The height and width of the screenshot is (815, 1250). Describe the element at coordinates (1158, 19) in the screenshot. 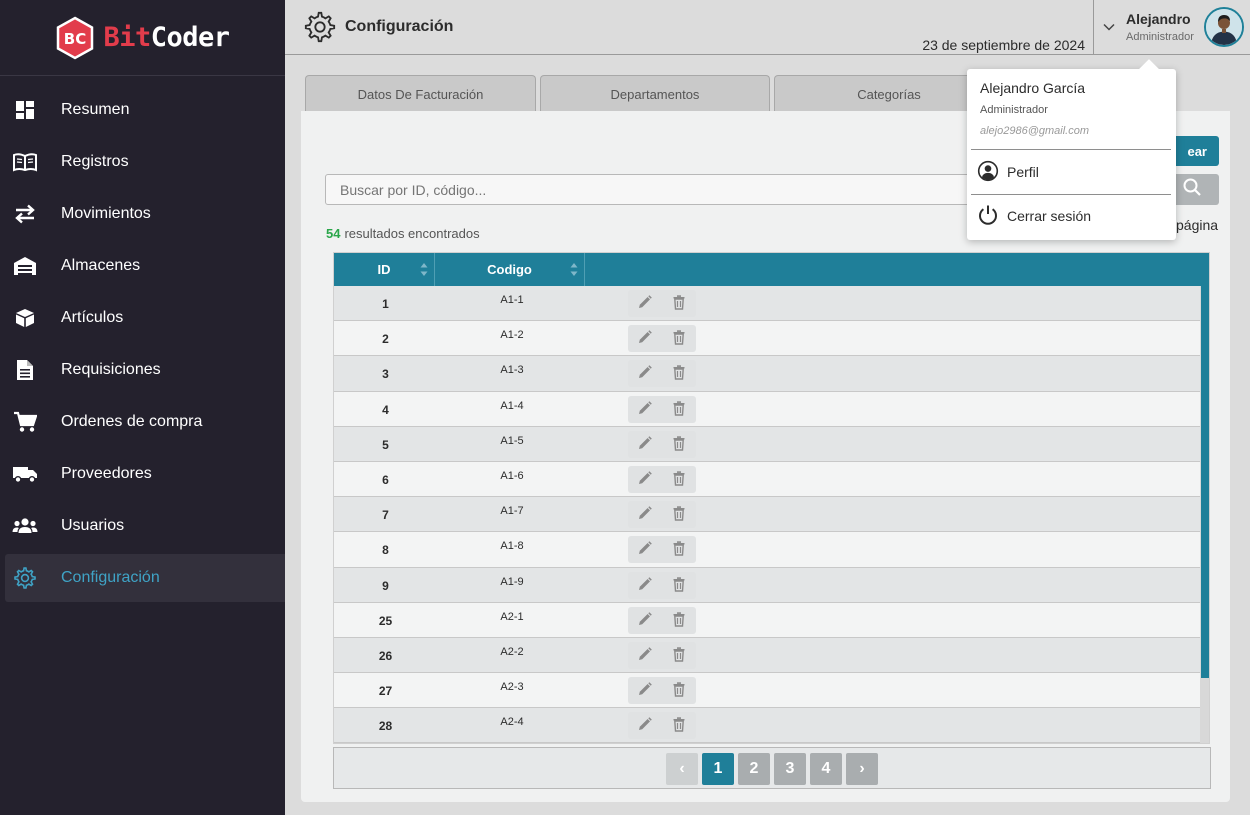

I see `user-name: Alejandro` at that location.